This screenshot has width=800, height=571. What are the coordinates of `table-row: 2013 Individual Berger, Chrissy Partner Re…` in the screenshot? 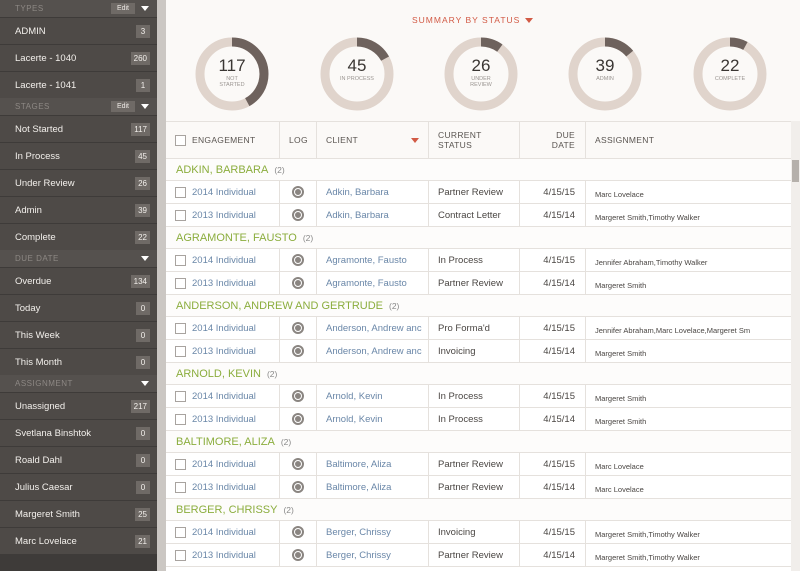 It's located at (478, 555).